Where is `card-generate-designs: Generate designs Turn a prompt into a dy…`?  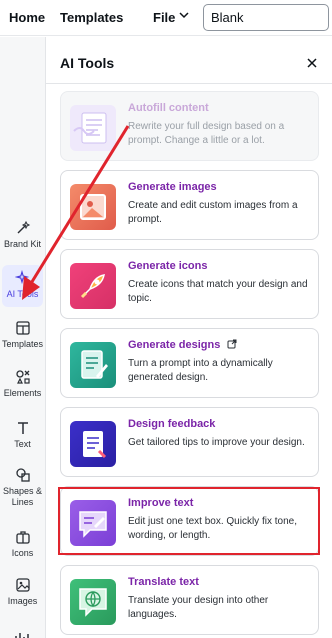
card-generate-designs: Generate designs Turn a prompt into a dy… is located at coordinates (189, 363).